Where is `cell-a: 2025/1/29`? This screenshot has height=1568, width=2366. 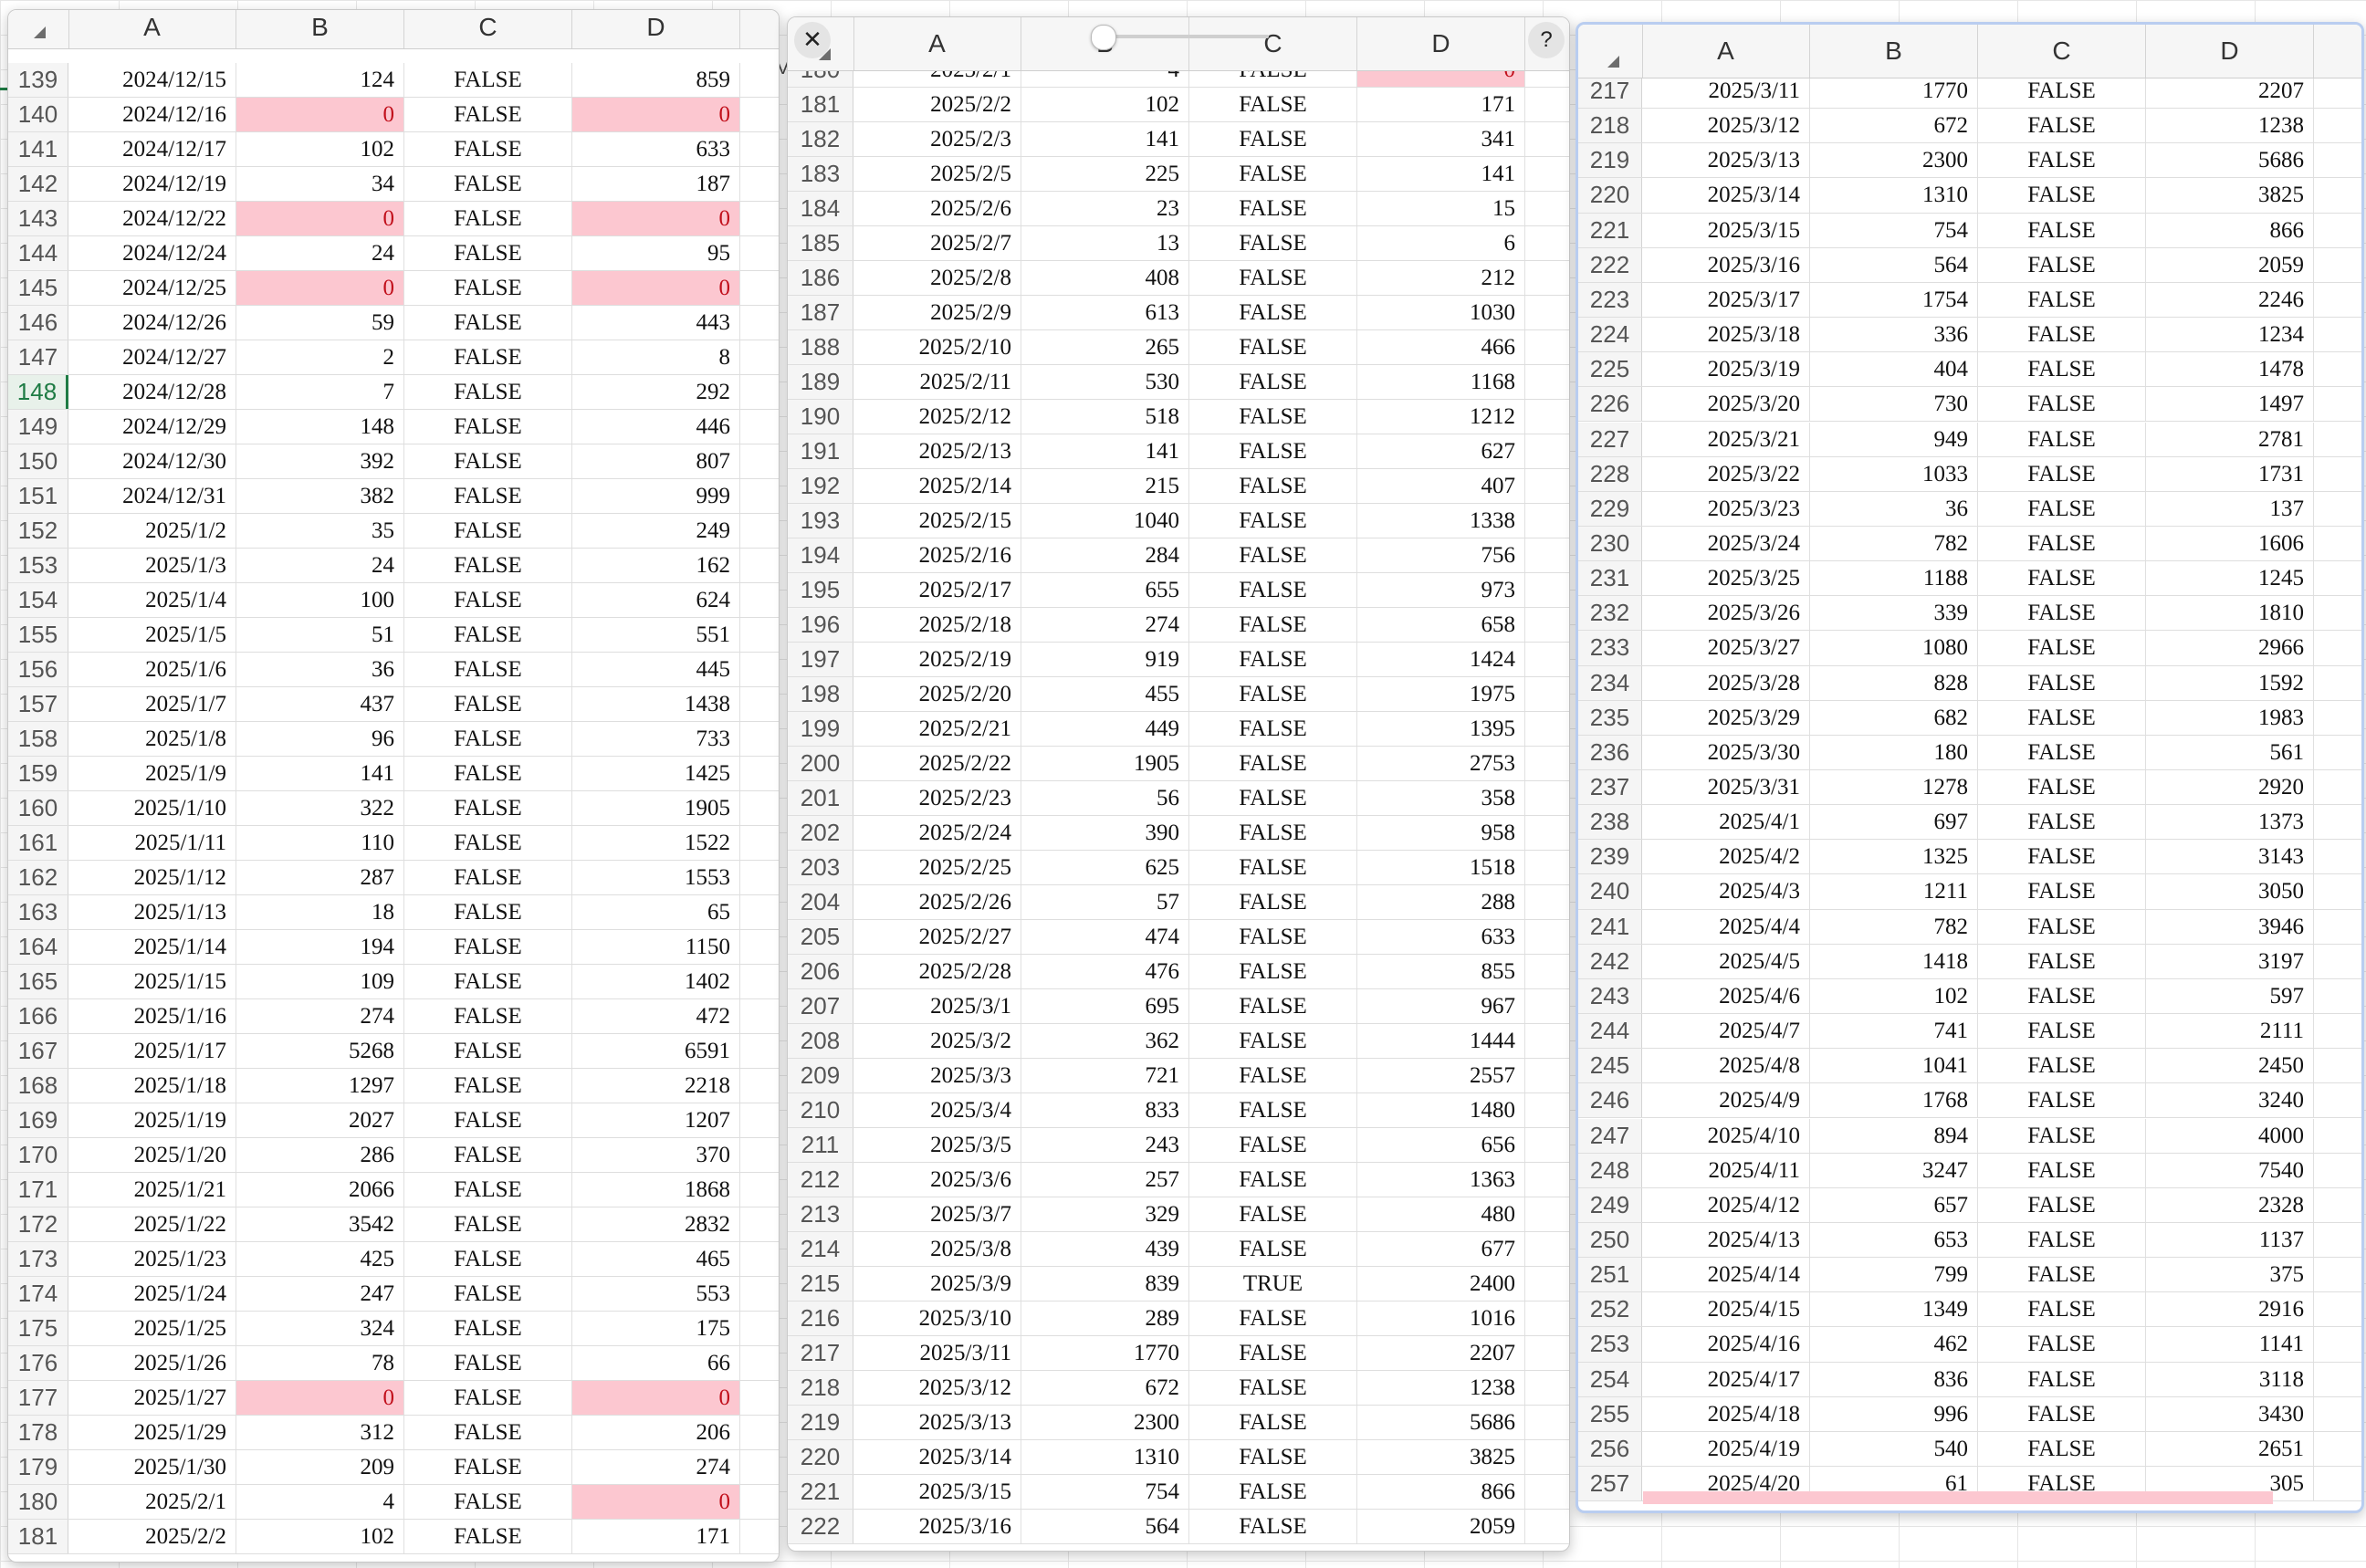
cell-a: 2025/1/29 is located at coordinates (152, 1433).